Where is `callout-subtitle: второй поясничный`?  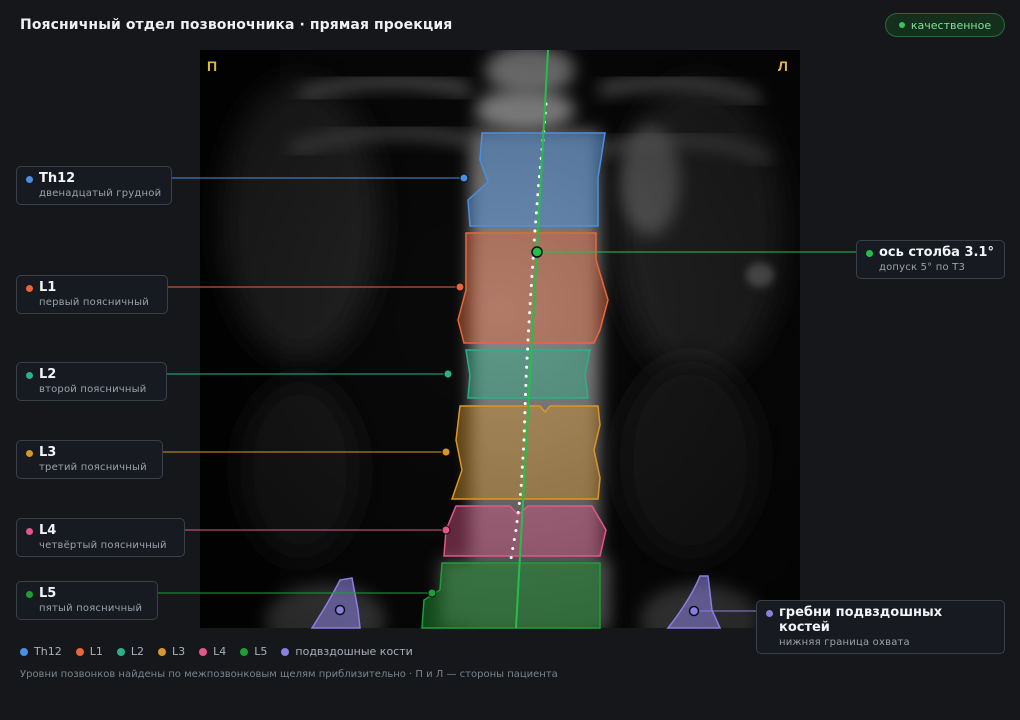 callout-subtitle: второй поясничный is located at coordinates (93, 389).